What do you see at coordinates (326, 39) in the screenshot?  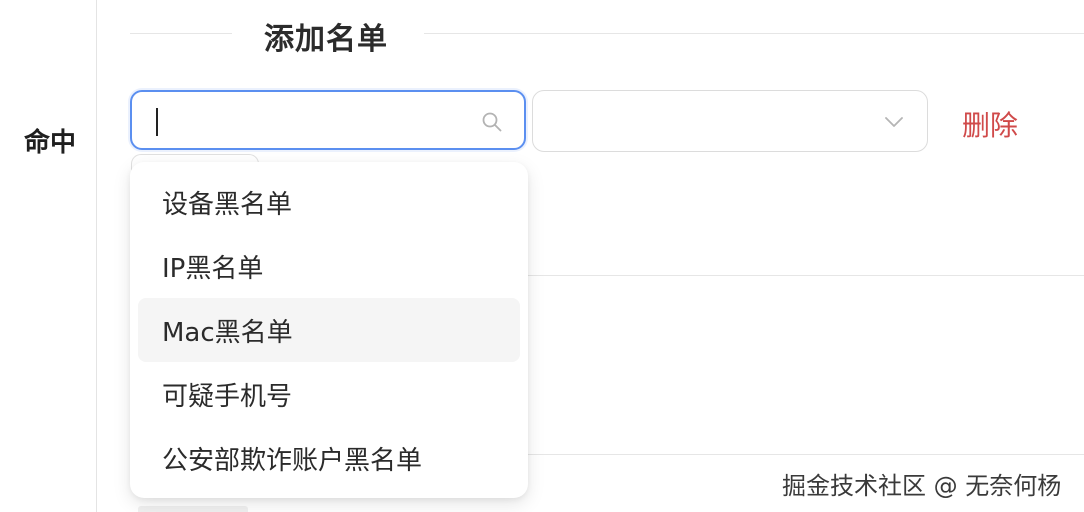 I see `section-title: 添加名单` at bounding box center [326, 39].